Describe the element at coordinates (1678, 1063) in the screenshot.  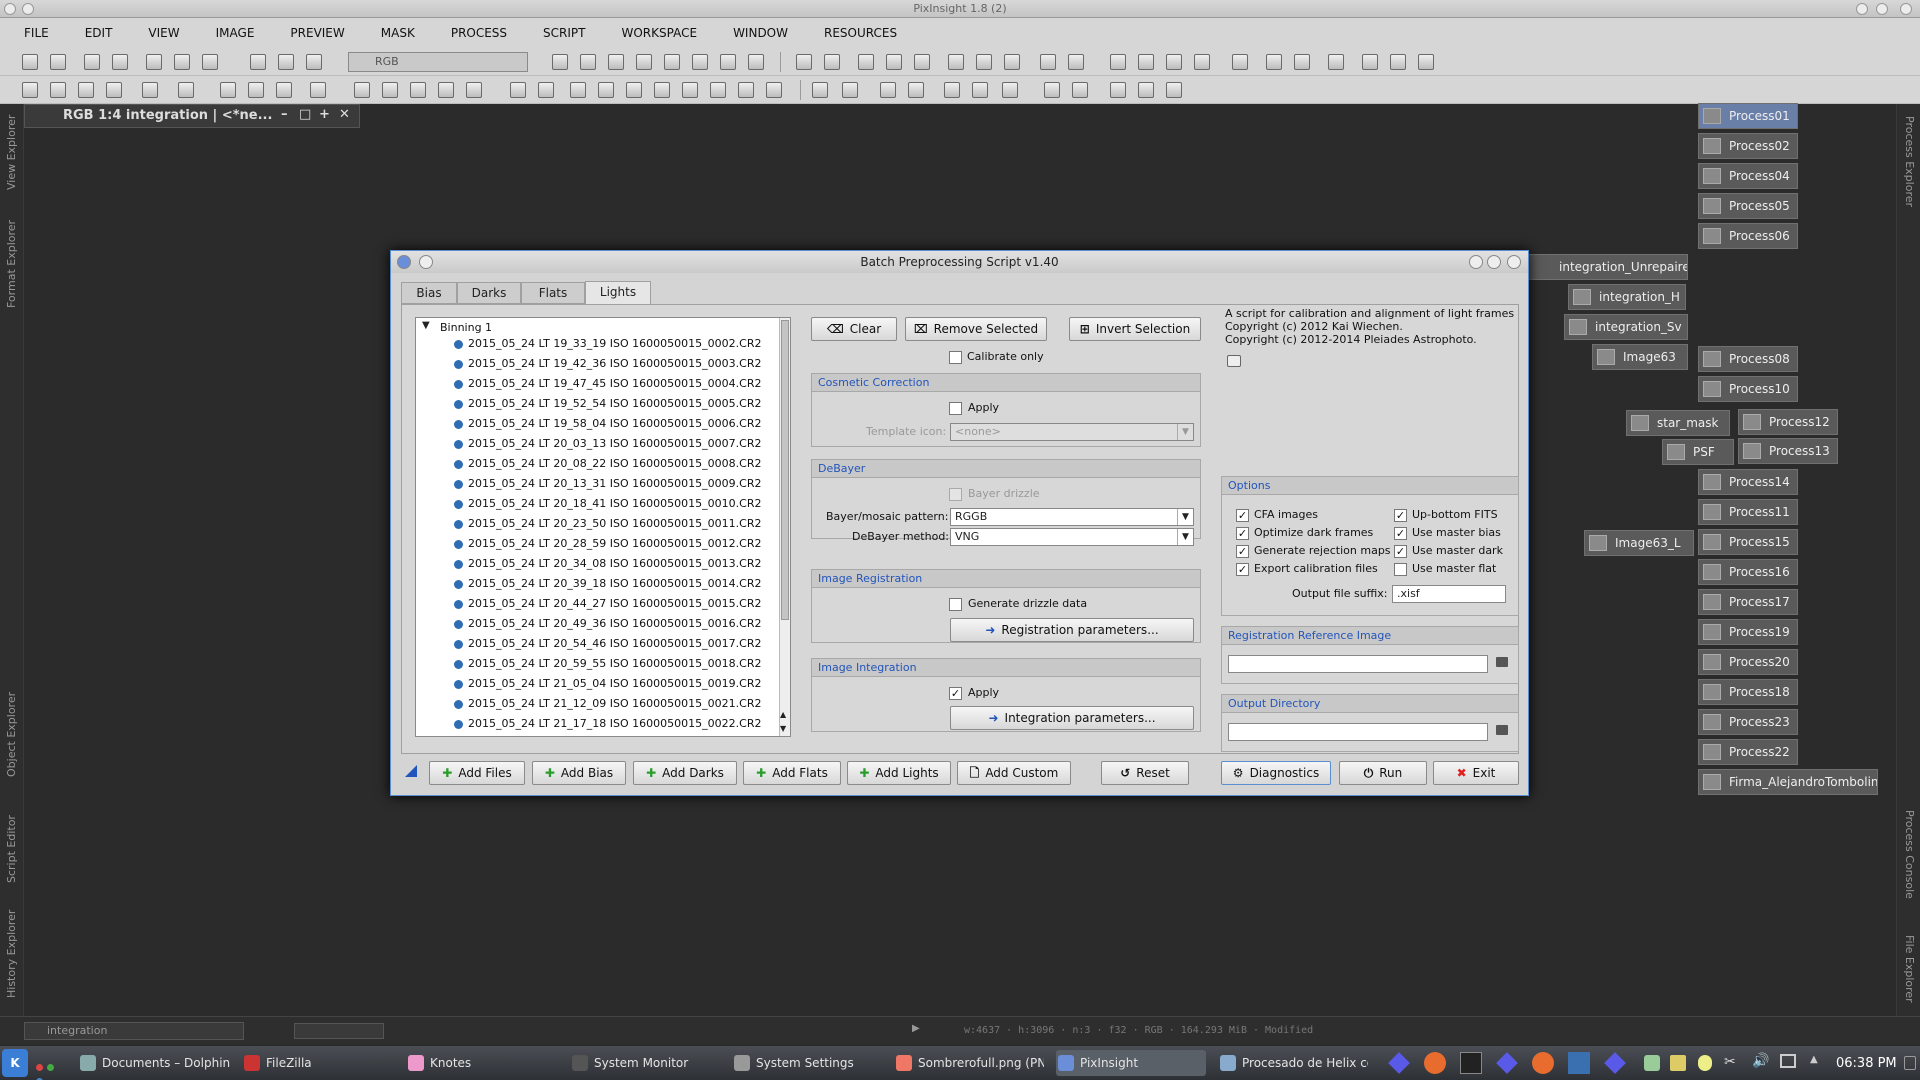
I see `folder-icon` at that location.